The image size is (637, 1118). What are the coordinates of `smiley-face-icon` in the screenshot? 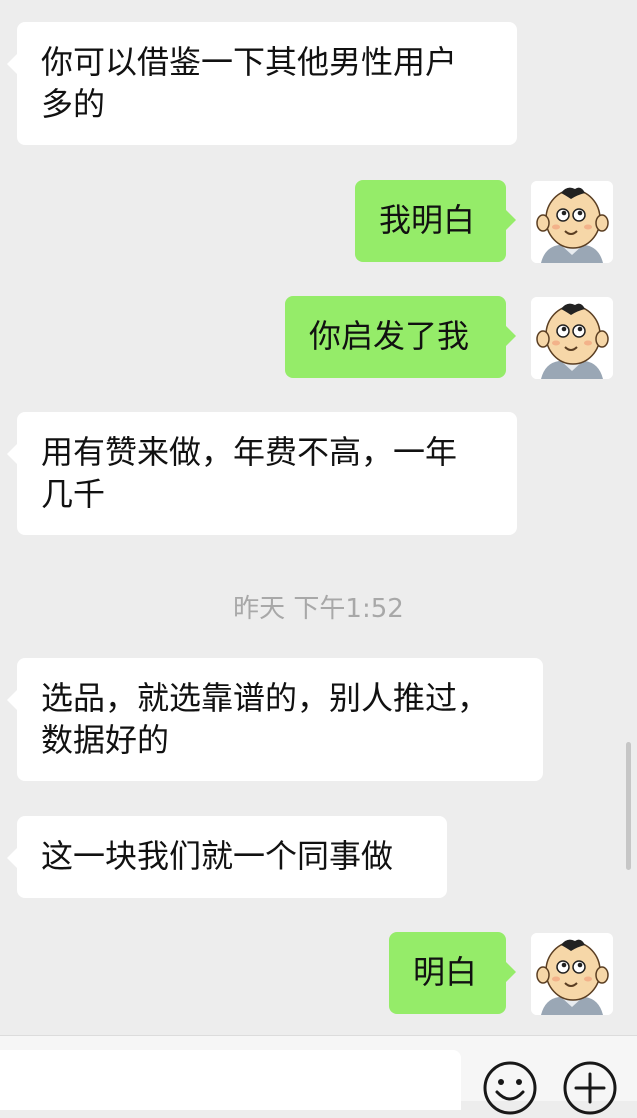 It's located at (510, 1088).